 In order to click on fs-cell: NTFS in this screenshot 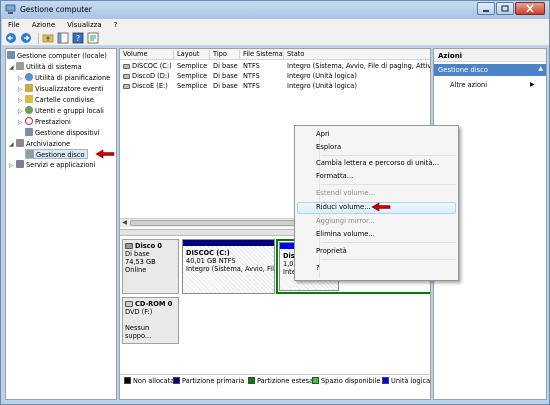, I will do `click(251, 86)`.